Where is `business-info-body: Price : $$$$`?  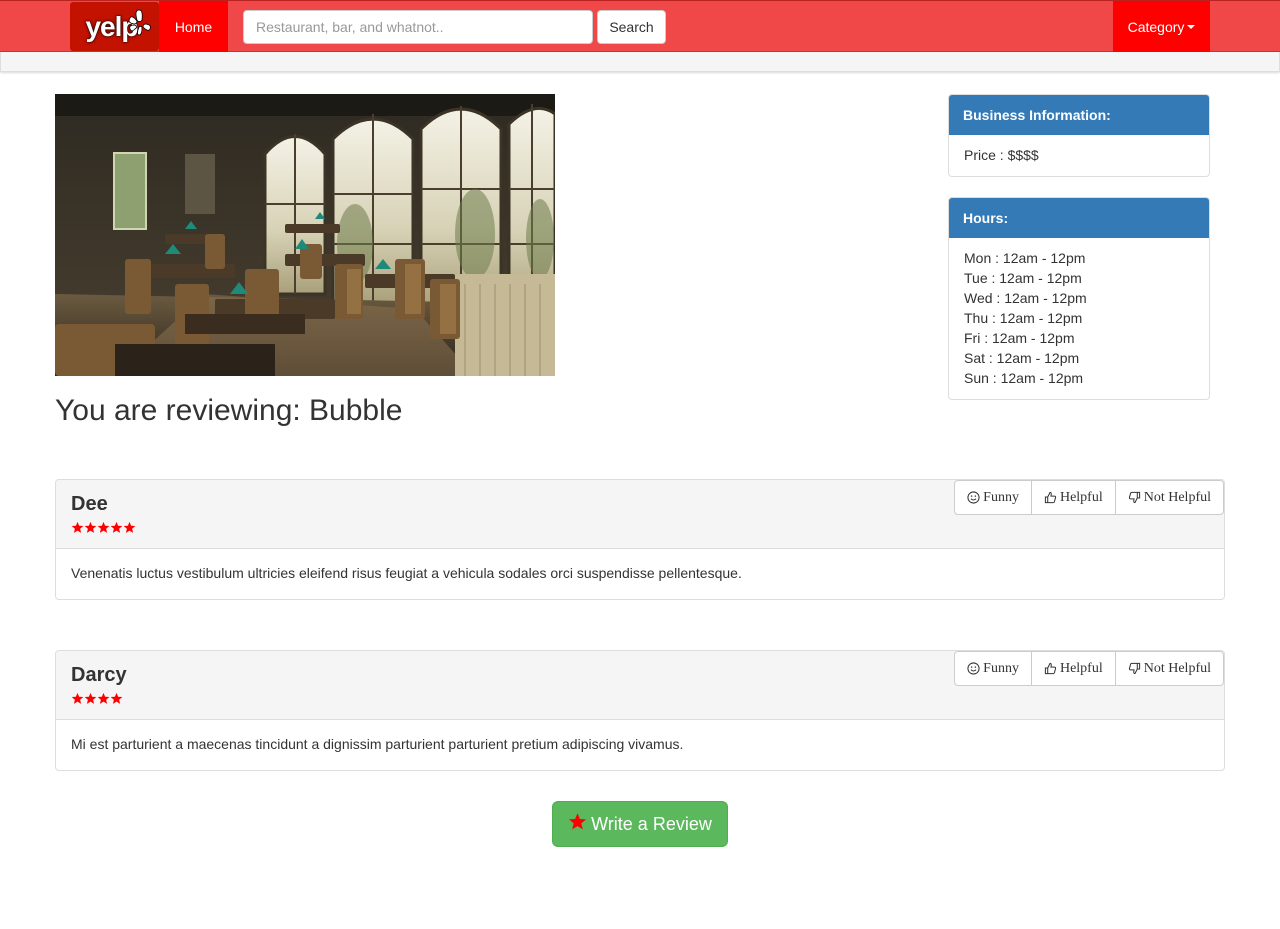
business-info-body: Price : $$$$ is located at coordinates (1079, 155).